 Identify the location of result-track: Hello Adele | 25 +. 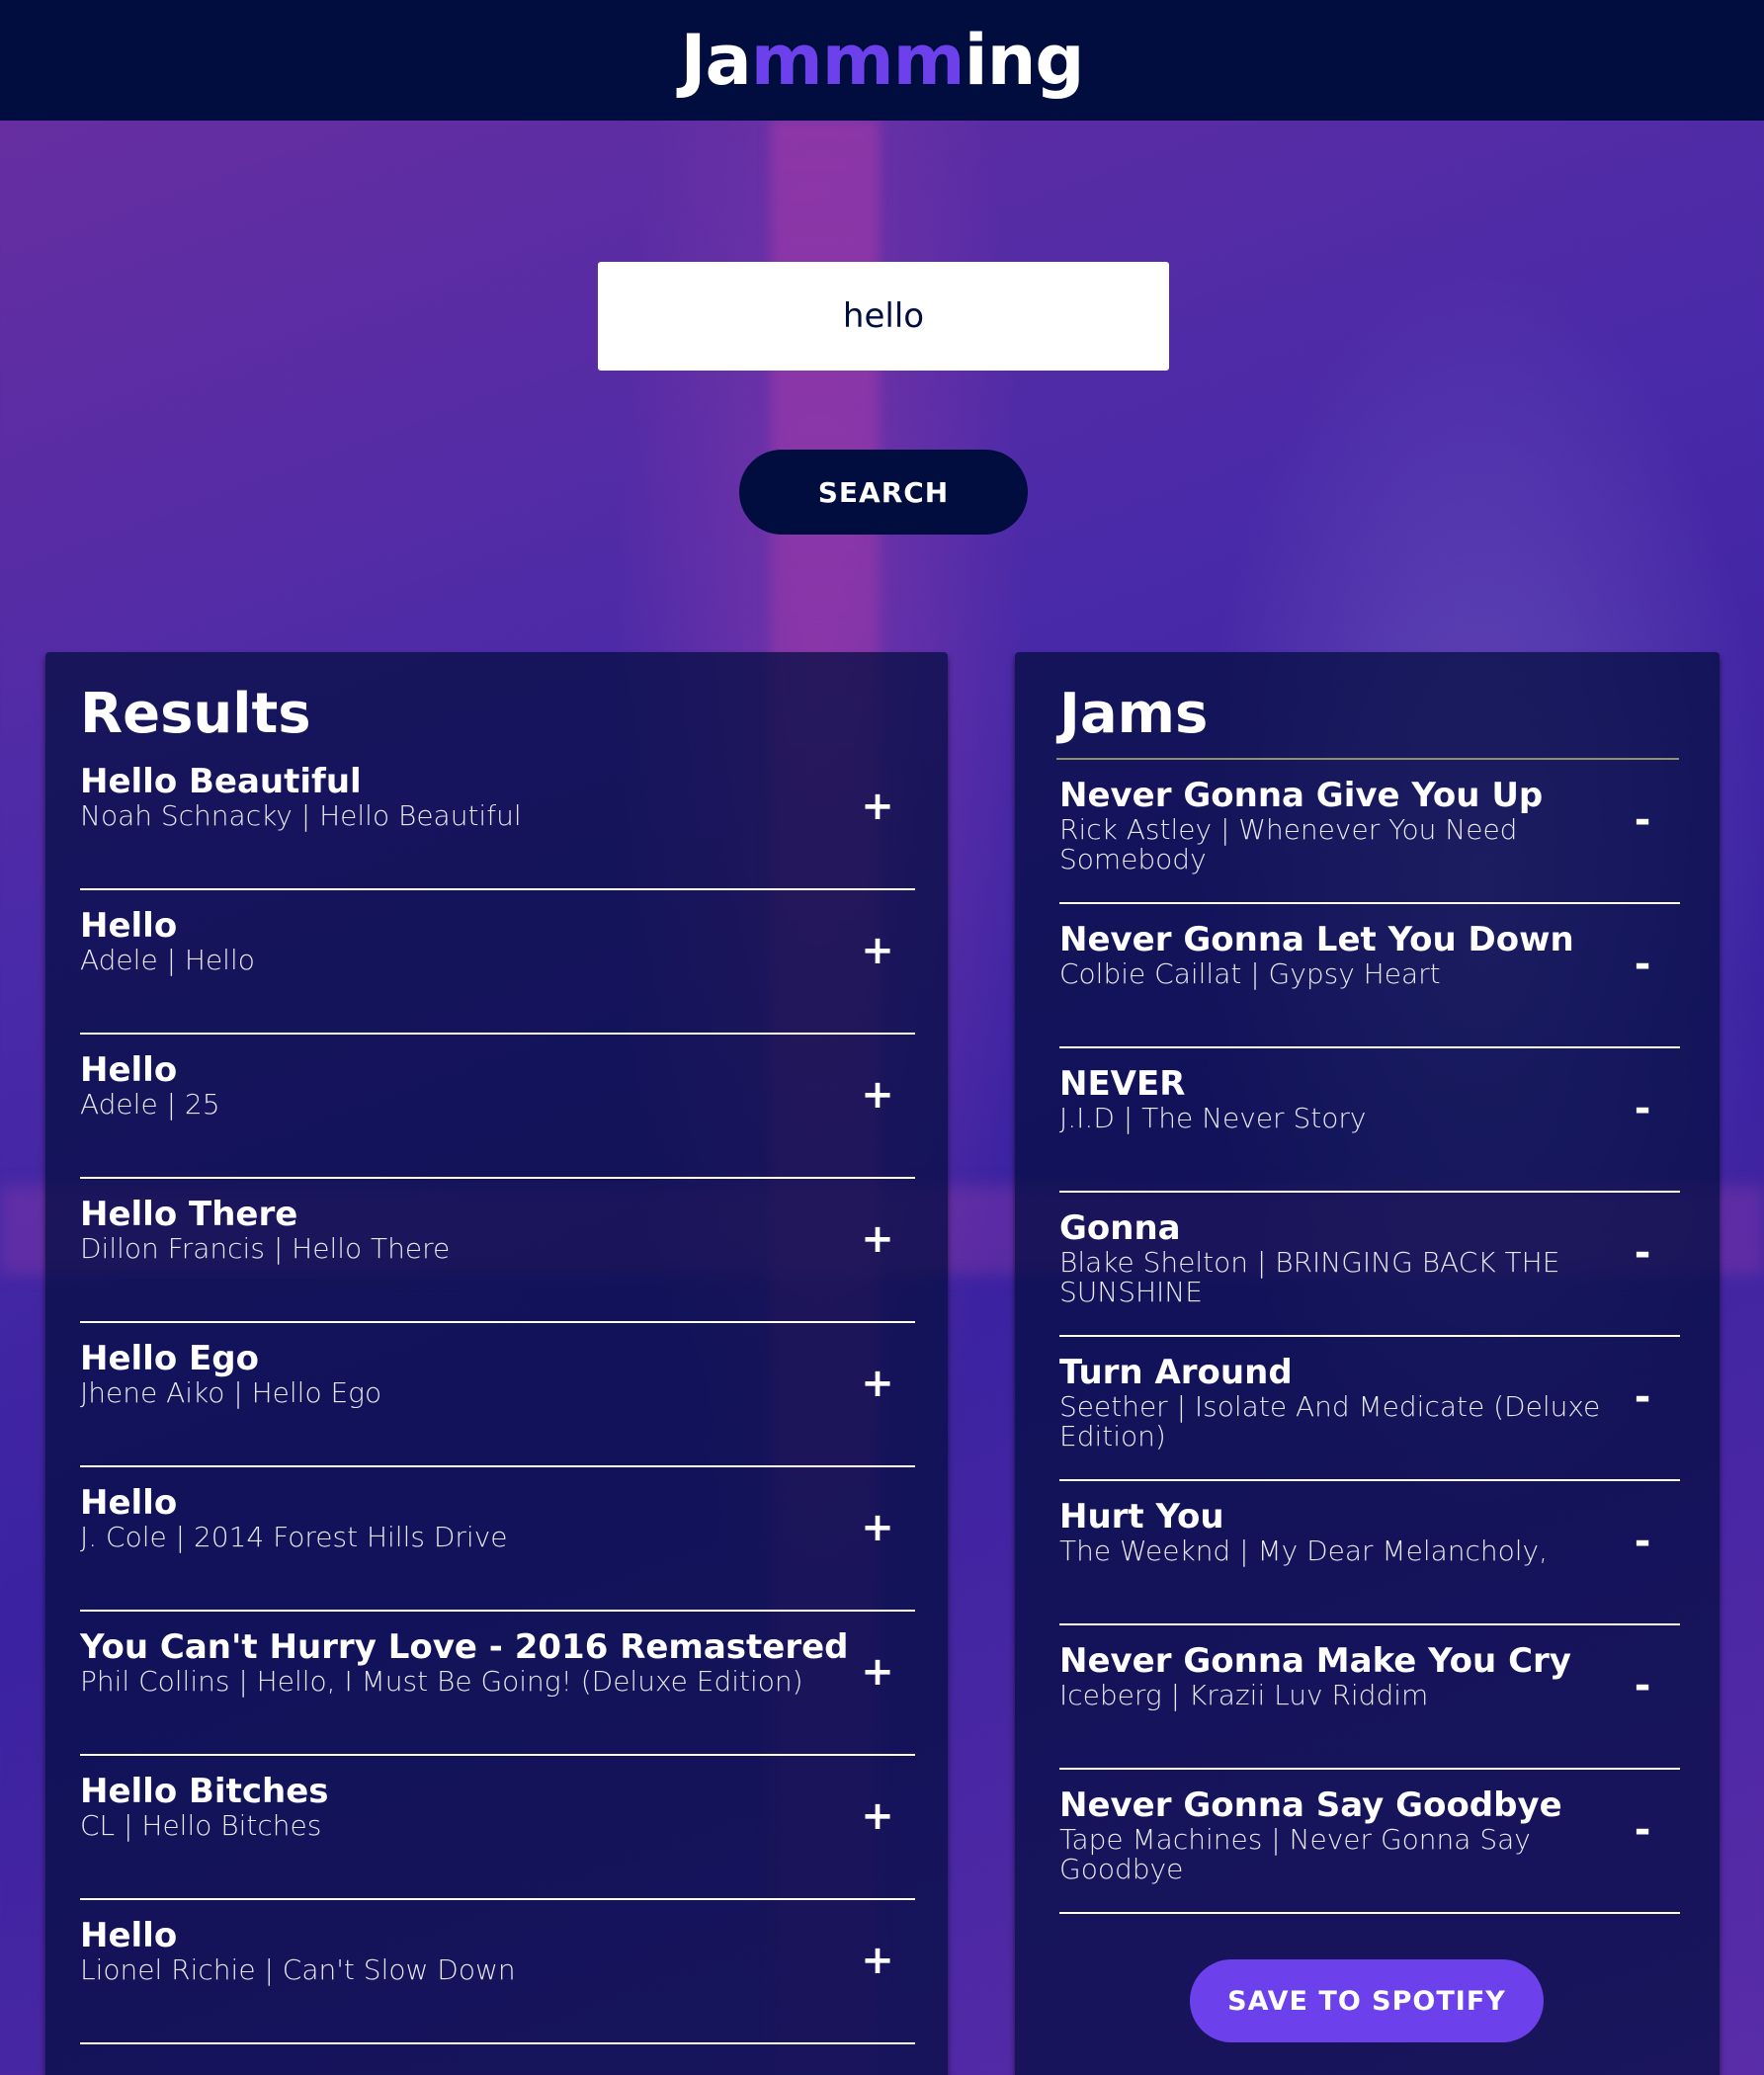
(497, 1107).